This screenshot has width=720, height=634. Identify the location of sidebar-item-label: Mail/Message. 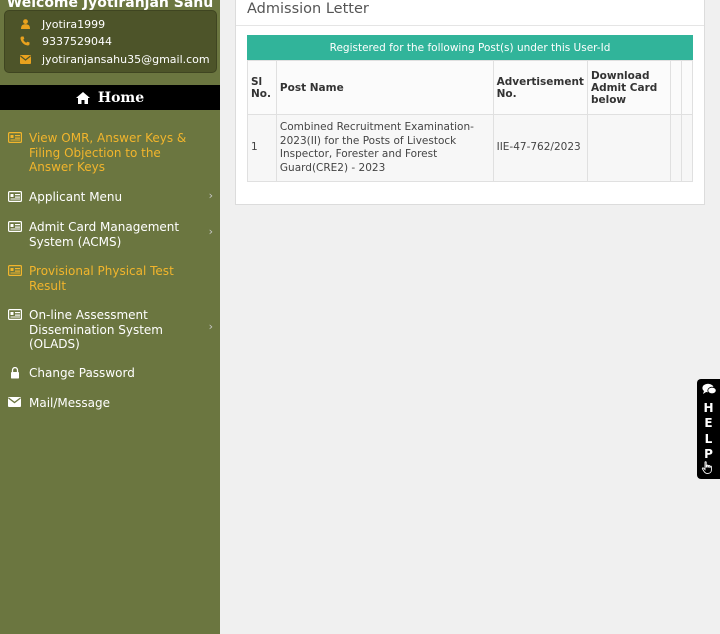
(70, 403).